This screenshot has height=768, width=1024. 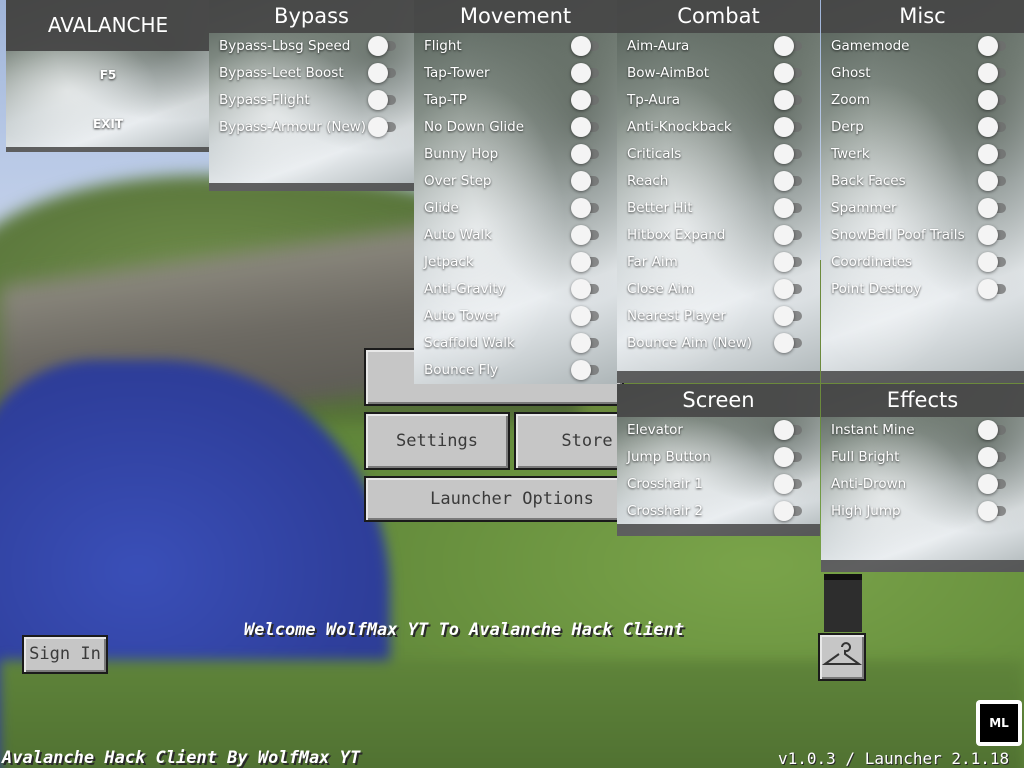 I want to click on module-row: Bypass-Leet Boost, so click(x=311, y=72).